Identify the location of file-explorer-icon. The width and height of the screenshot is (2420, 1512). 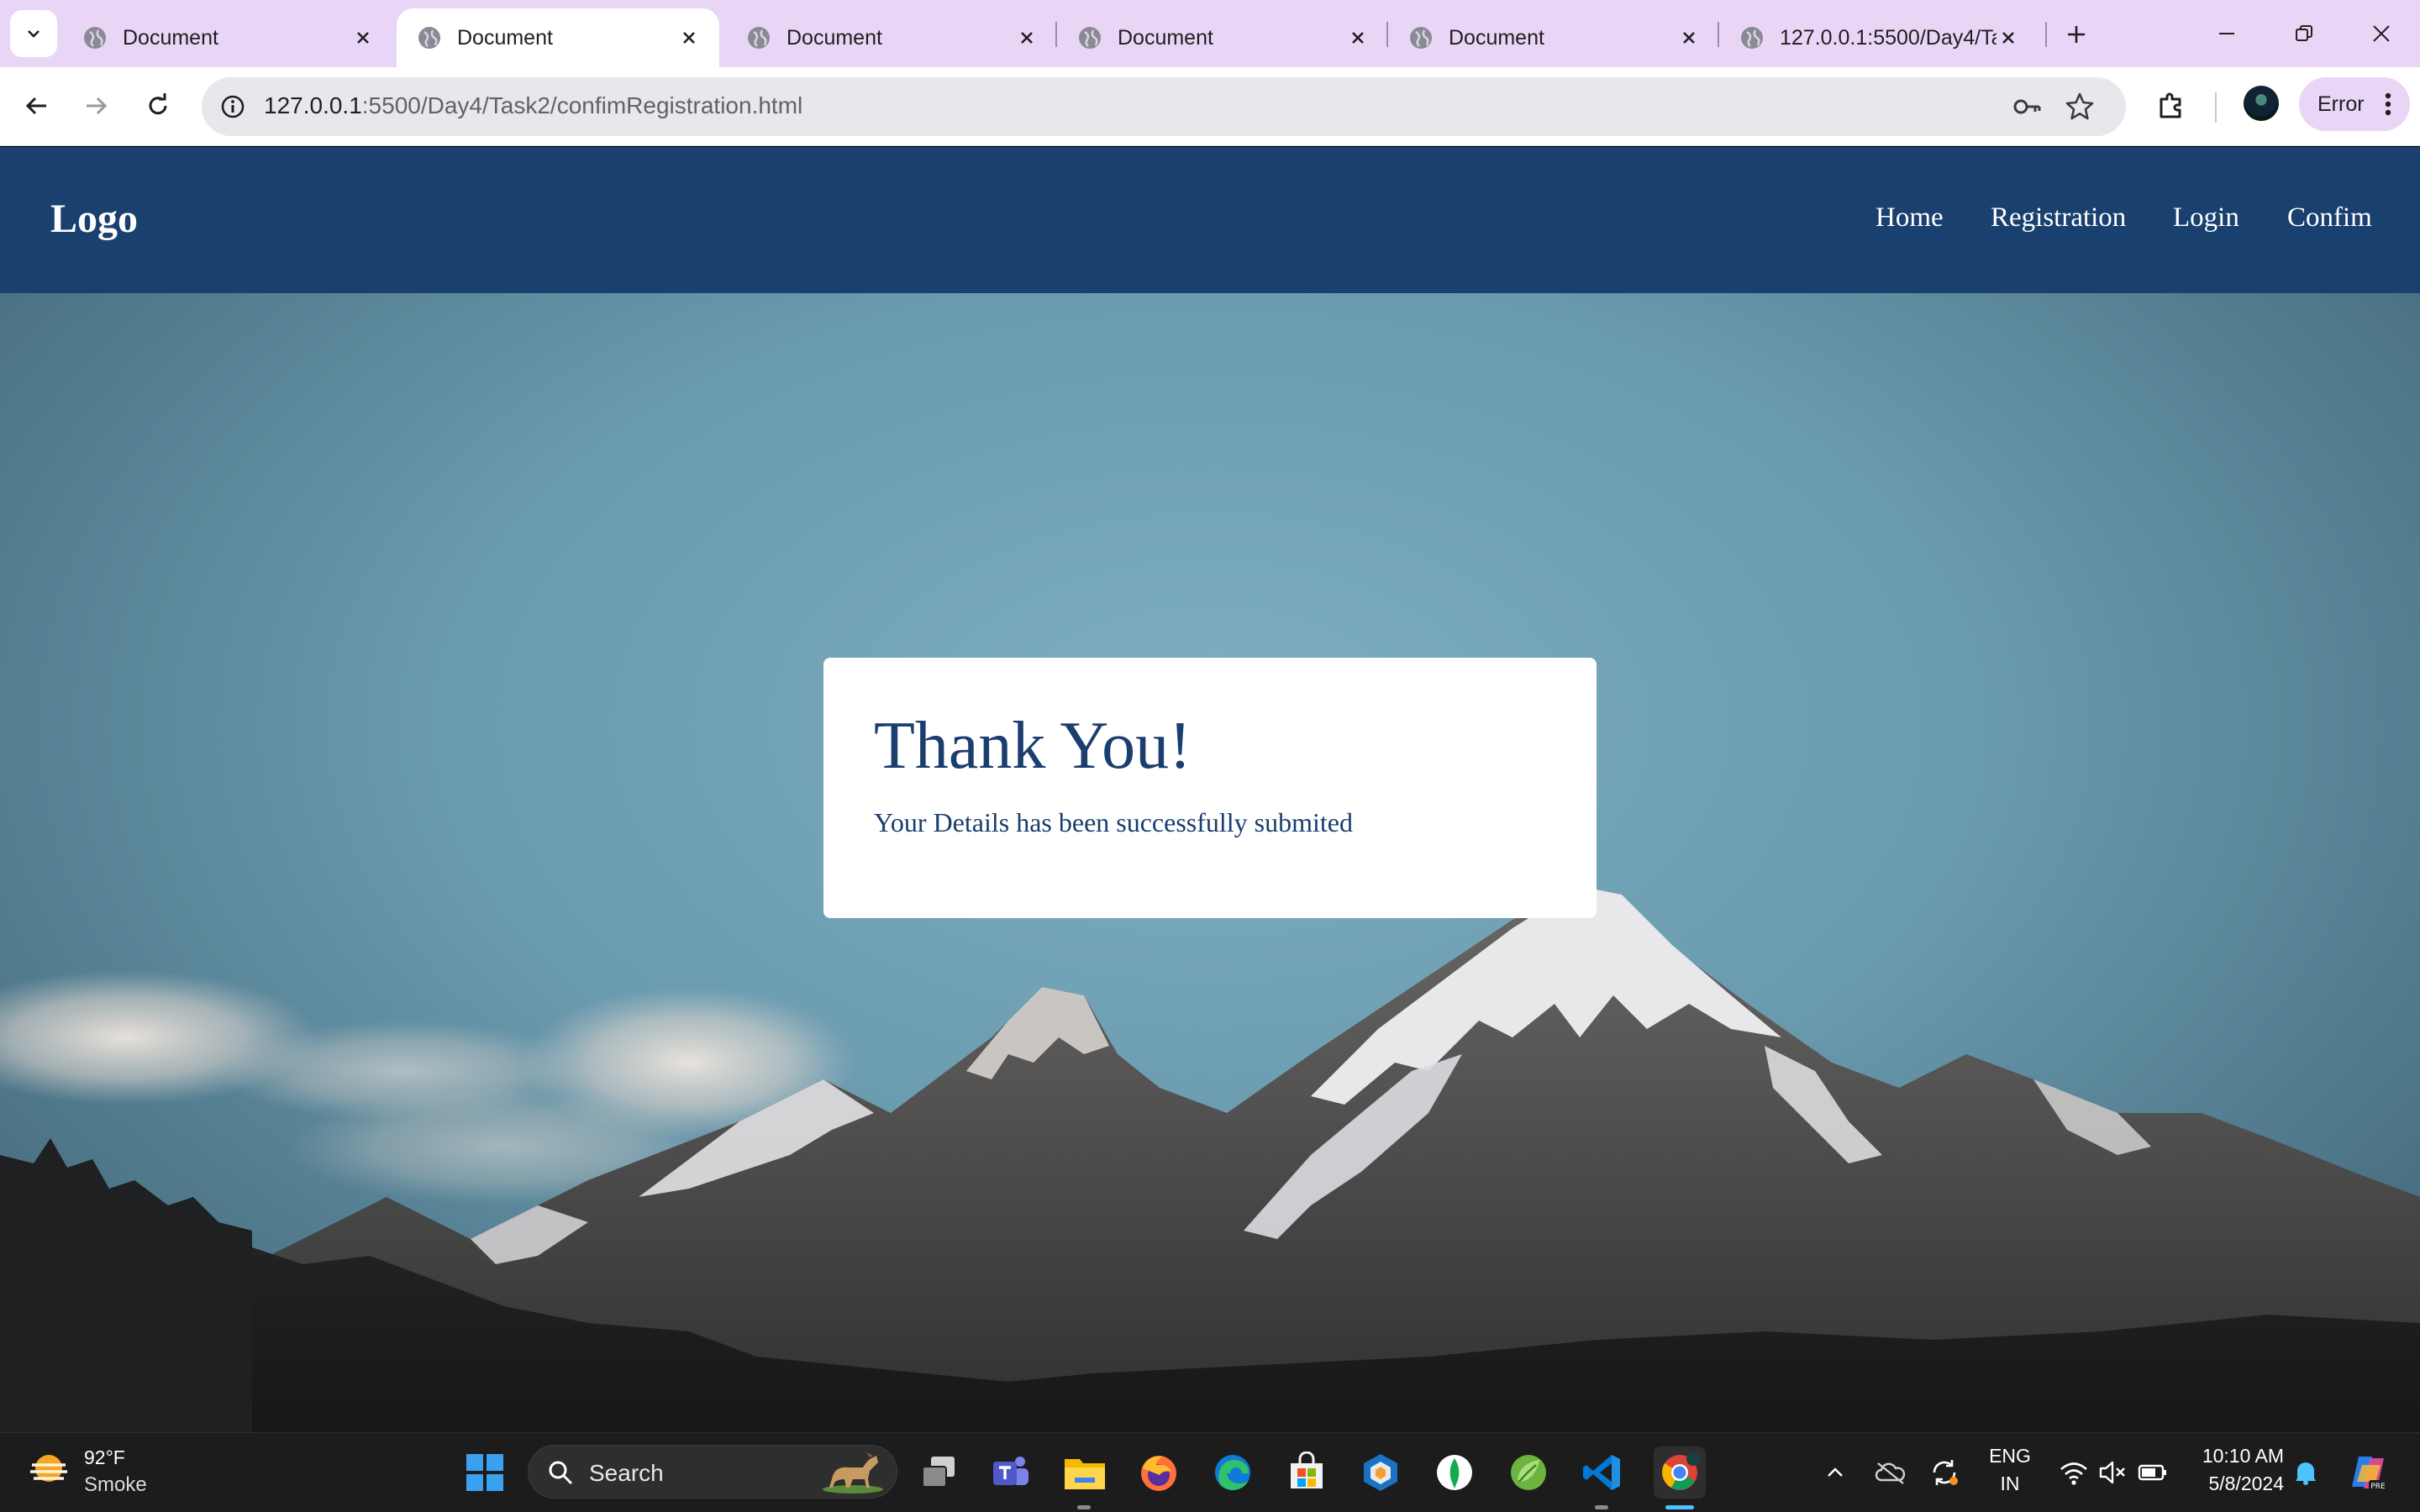
(1084, 1472).